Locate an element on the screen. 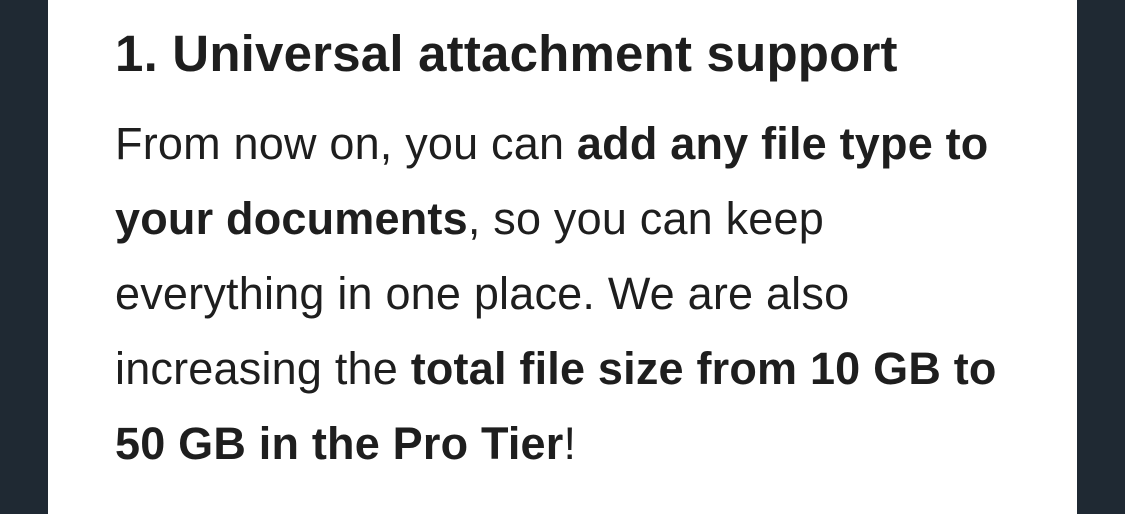 The image size is (1125, 514). section-heading: 1. Universal attachment support is located at coordinates (506, 53).